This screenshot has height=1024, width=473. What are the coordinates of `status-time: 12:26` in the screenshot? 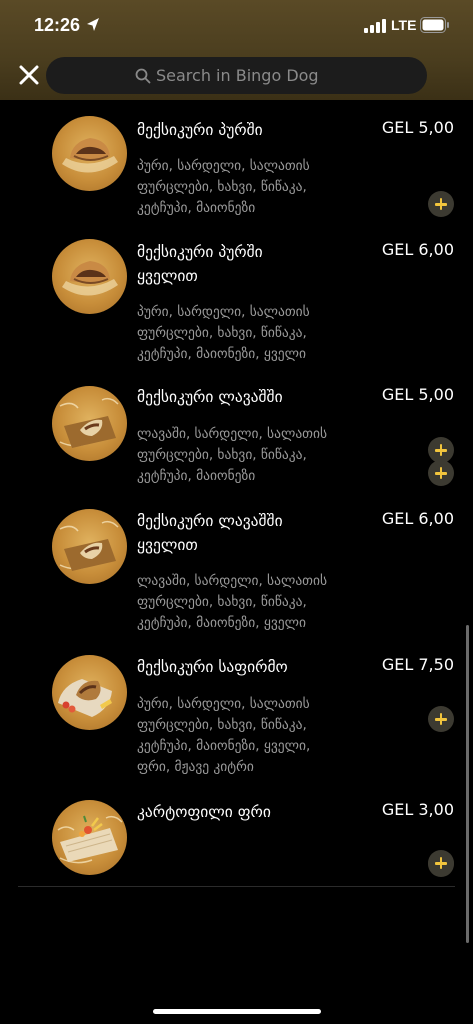 It's located at (57, 25).